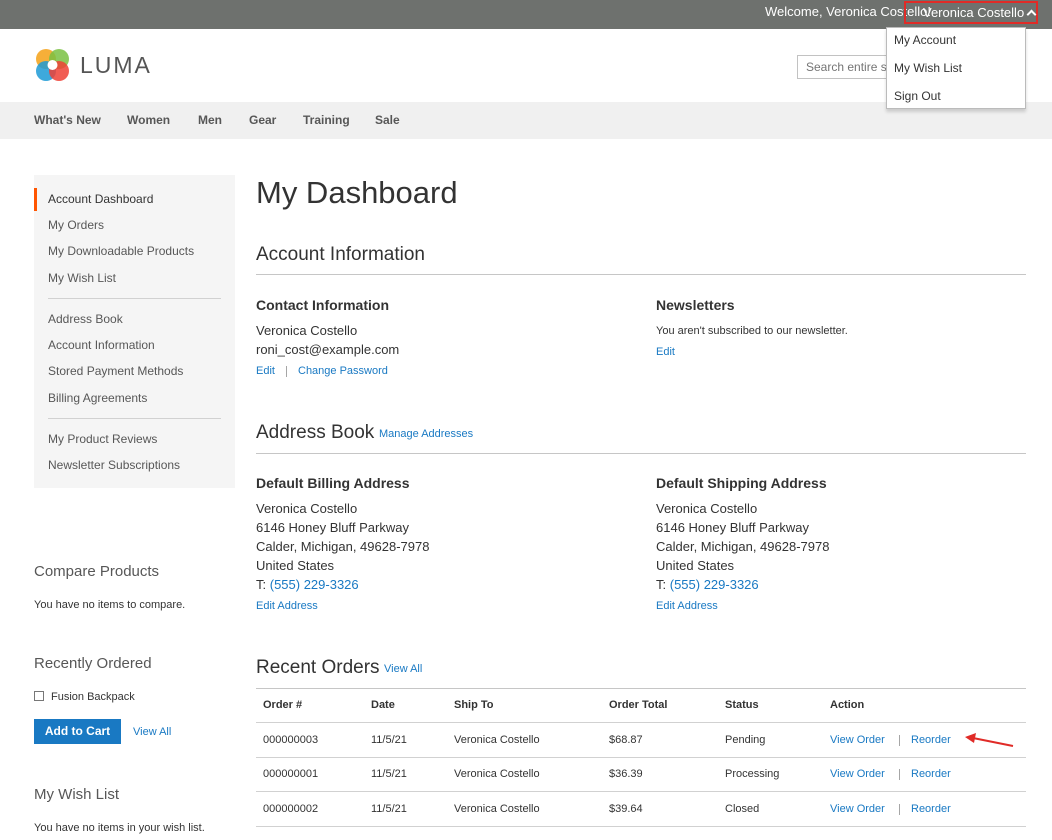 This screenshot has height=840, width=1052. What do you see at coordinates (114, 465) in the screenshot?
I see `sidebar-item-newsletter-subscriptions: Newsletter Subscriptions` at bounding box center [114, 465].